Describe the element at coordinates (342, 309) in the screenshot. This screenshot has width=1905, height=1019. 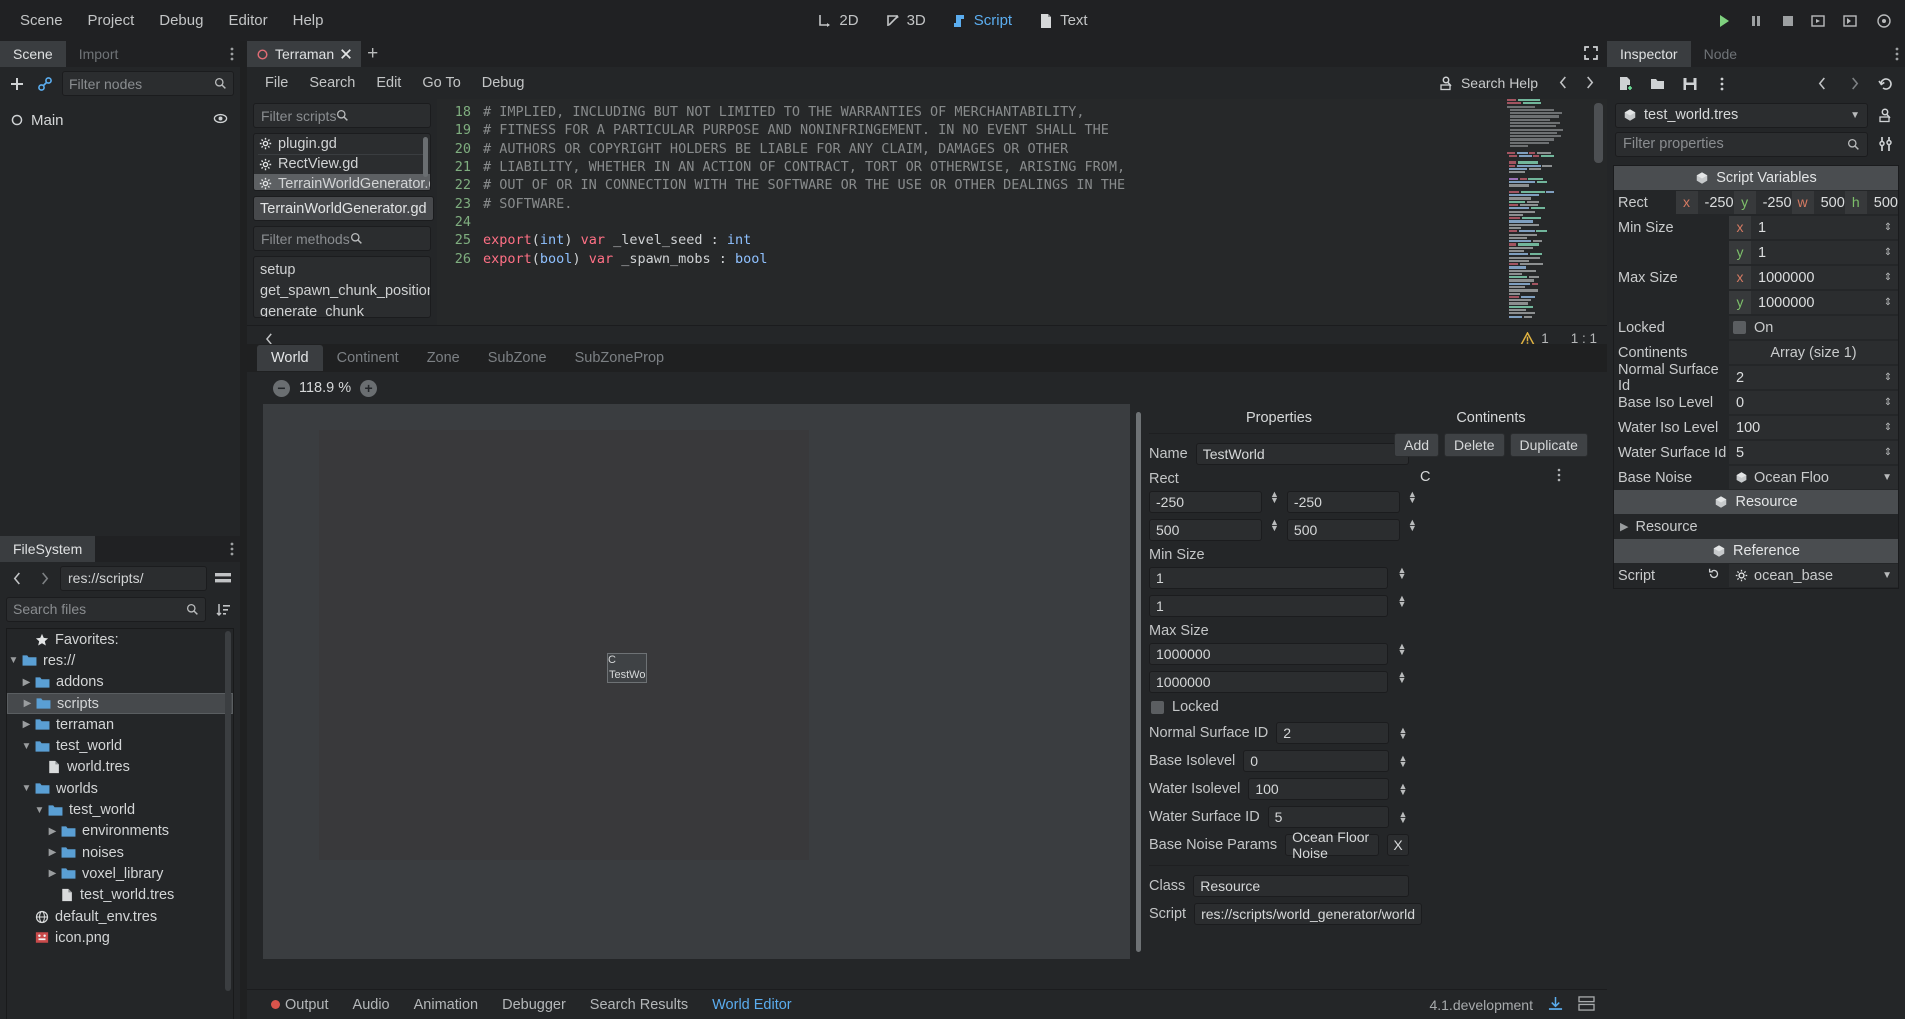
I see `method-list-item: generate_chunk` at that location.